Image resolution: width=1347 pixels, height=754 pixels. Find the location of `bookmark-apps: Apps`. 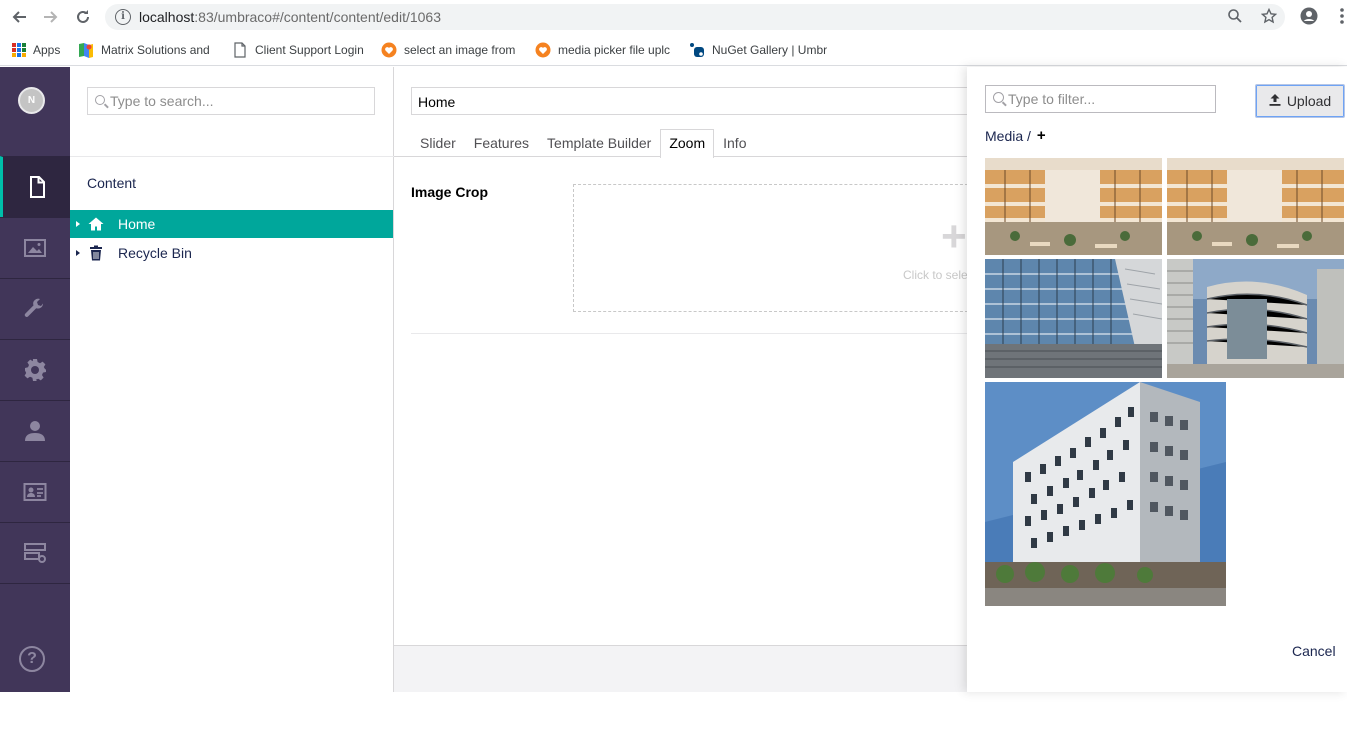

bookmark-apps: Apps is located at coordinates (35, 50).